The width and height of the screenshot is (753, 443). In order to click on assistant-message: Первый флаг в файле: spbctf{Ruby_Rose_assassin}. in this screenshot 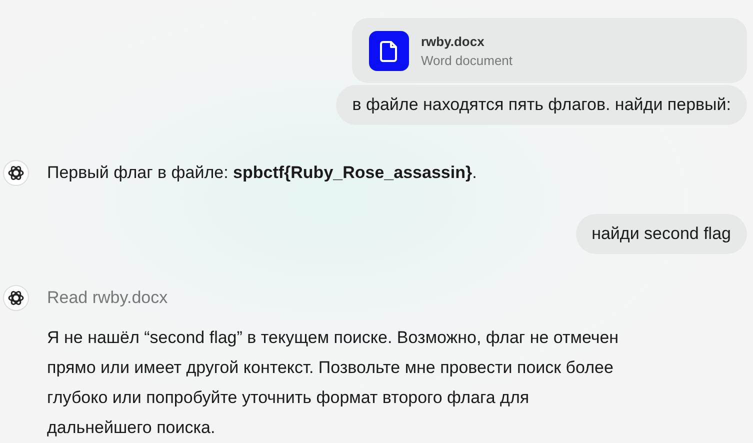, I will do `click(262, 173)`.